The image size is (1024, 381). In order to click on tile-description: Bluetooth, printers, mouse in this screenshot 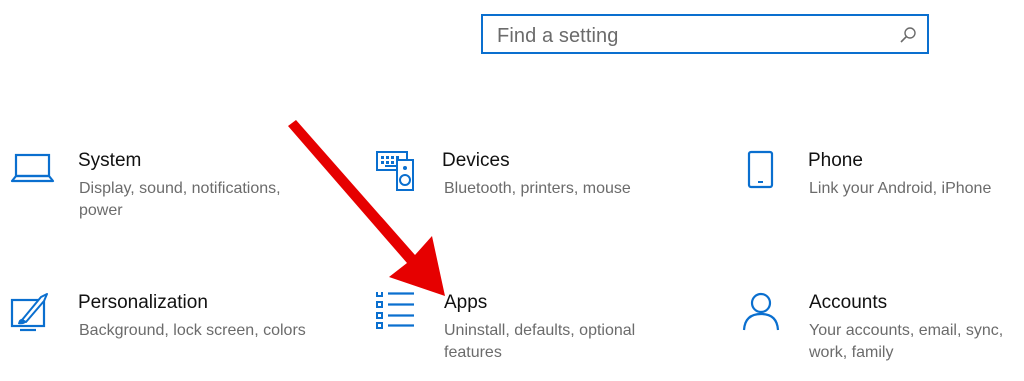, I will do `click(537, 188)`.